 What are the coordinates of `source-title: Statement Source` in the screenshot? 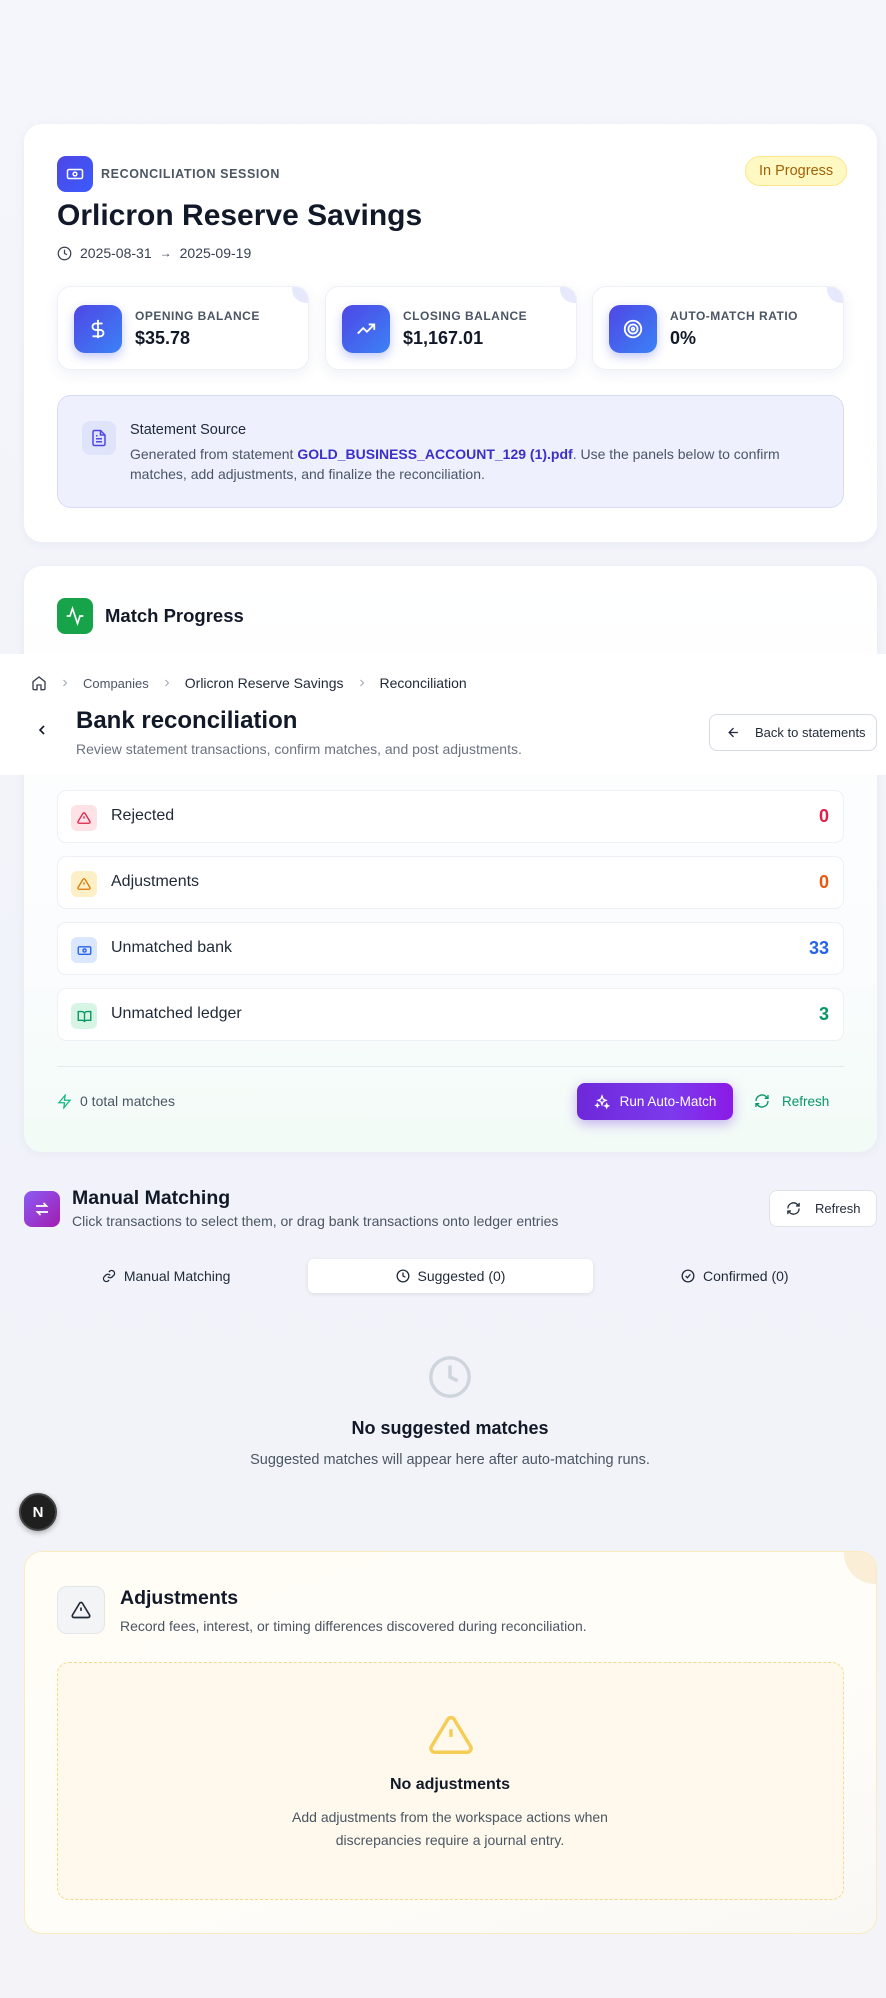 It's located at (188, 430).